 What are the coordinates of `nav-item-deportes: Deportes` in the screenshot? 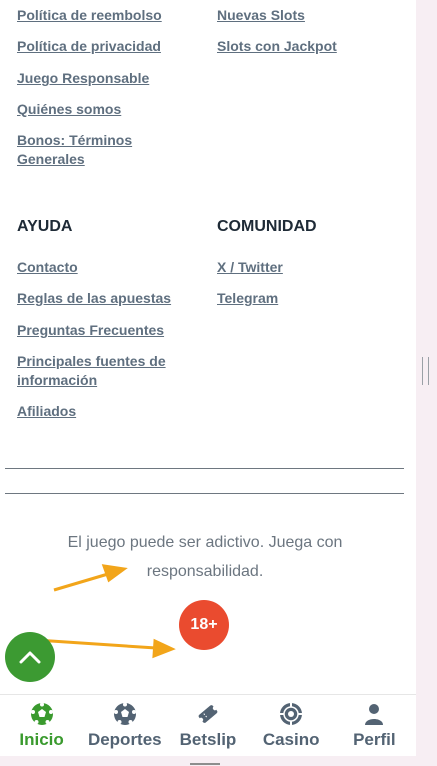 It's located at (124, 726).